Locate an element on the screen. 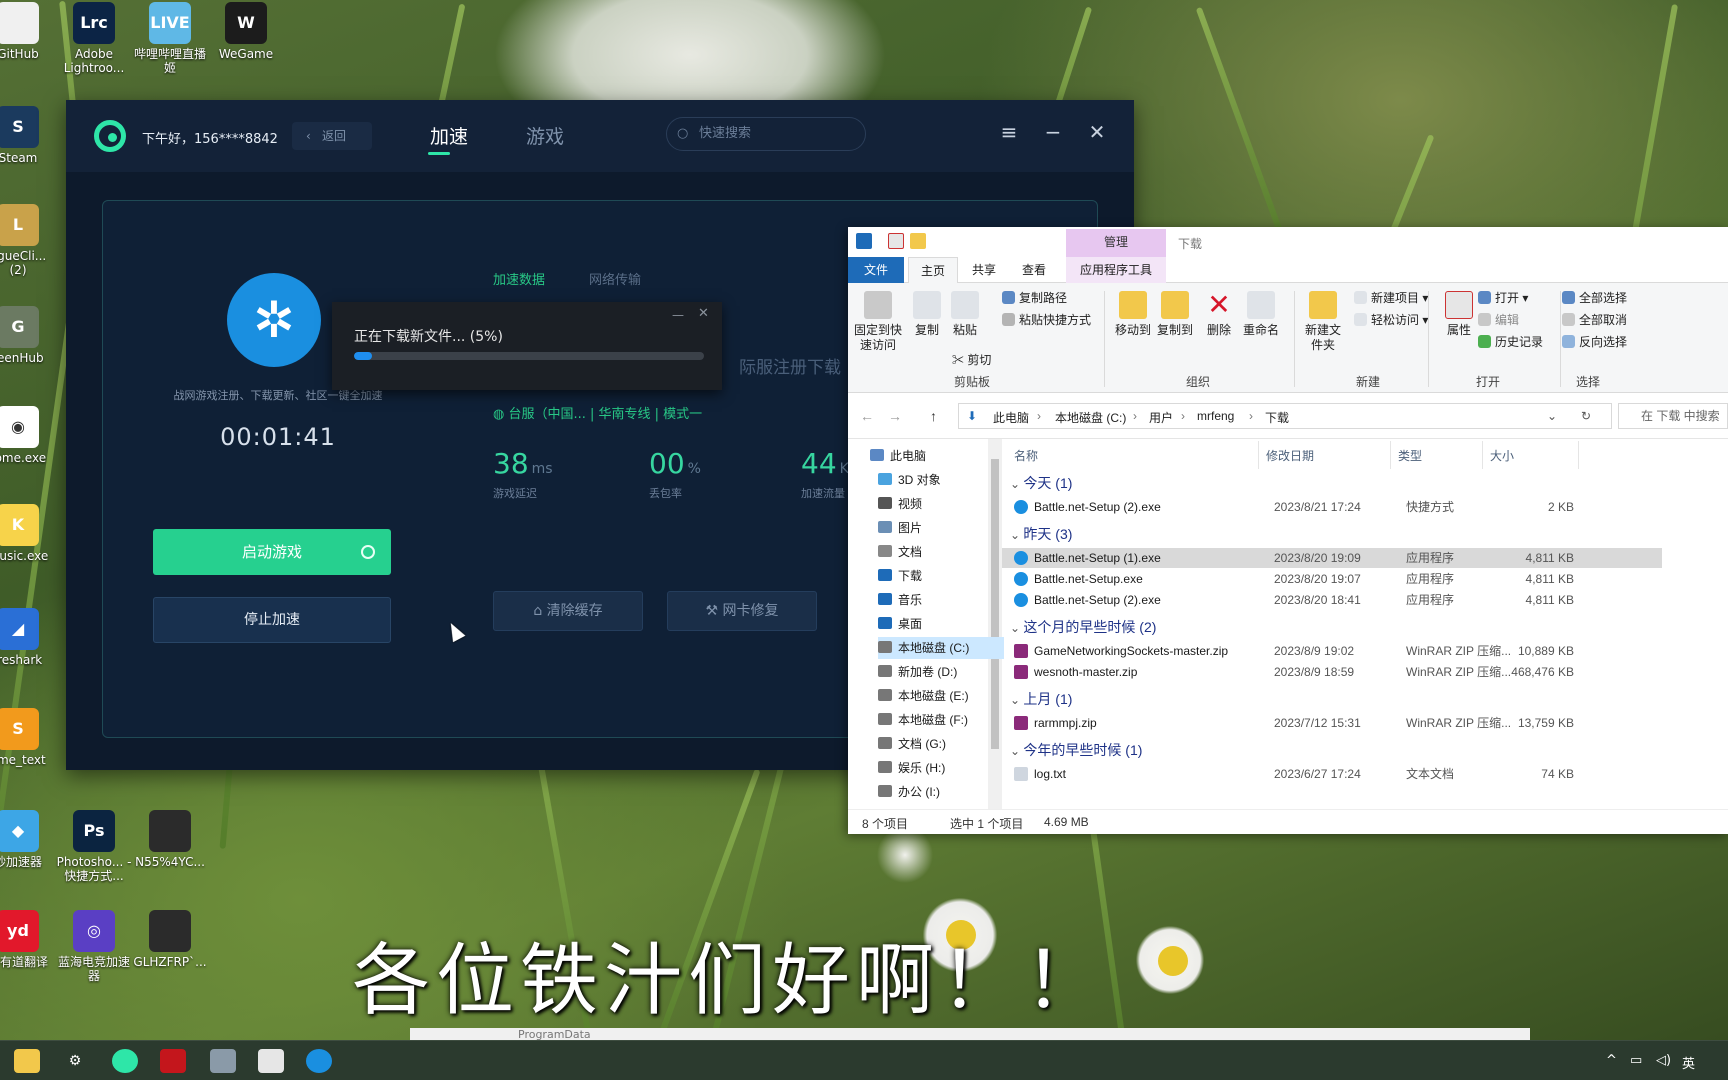 This screenshot has height=1080, width=1728. file-explorer-taskbar-icon is located at coordinates (27, 1061).